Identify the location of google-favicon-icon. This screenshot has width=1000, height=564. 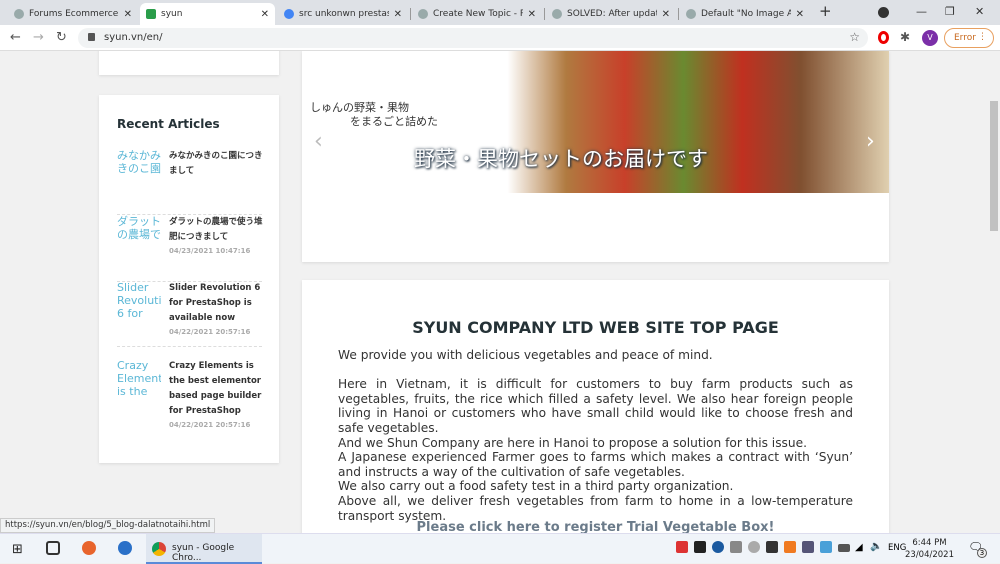
(289, 14).